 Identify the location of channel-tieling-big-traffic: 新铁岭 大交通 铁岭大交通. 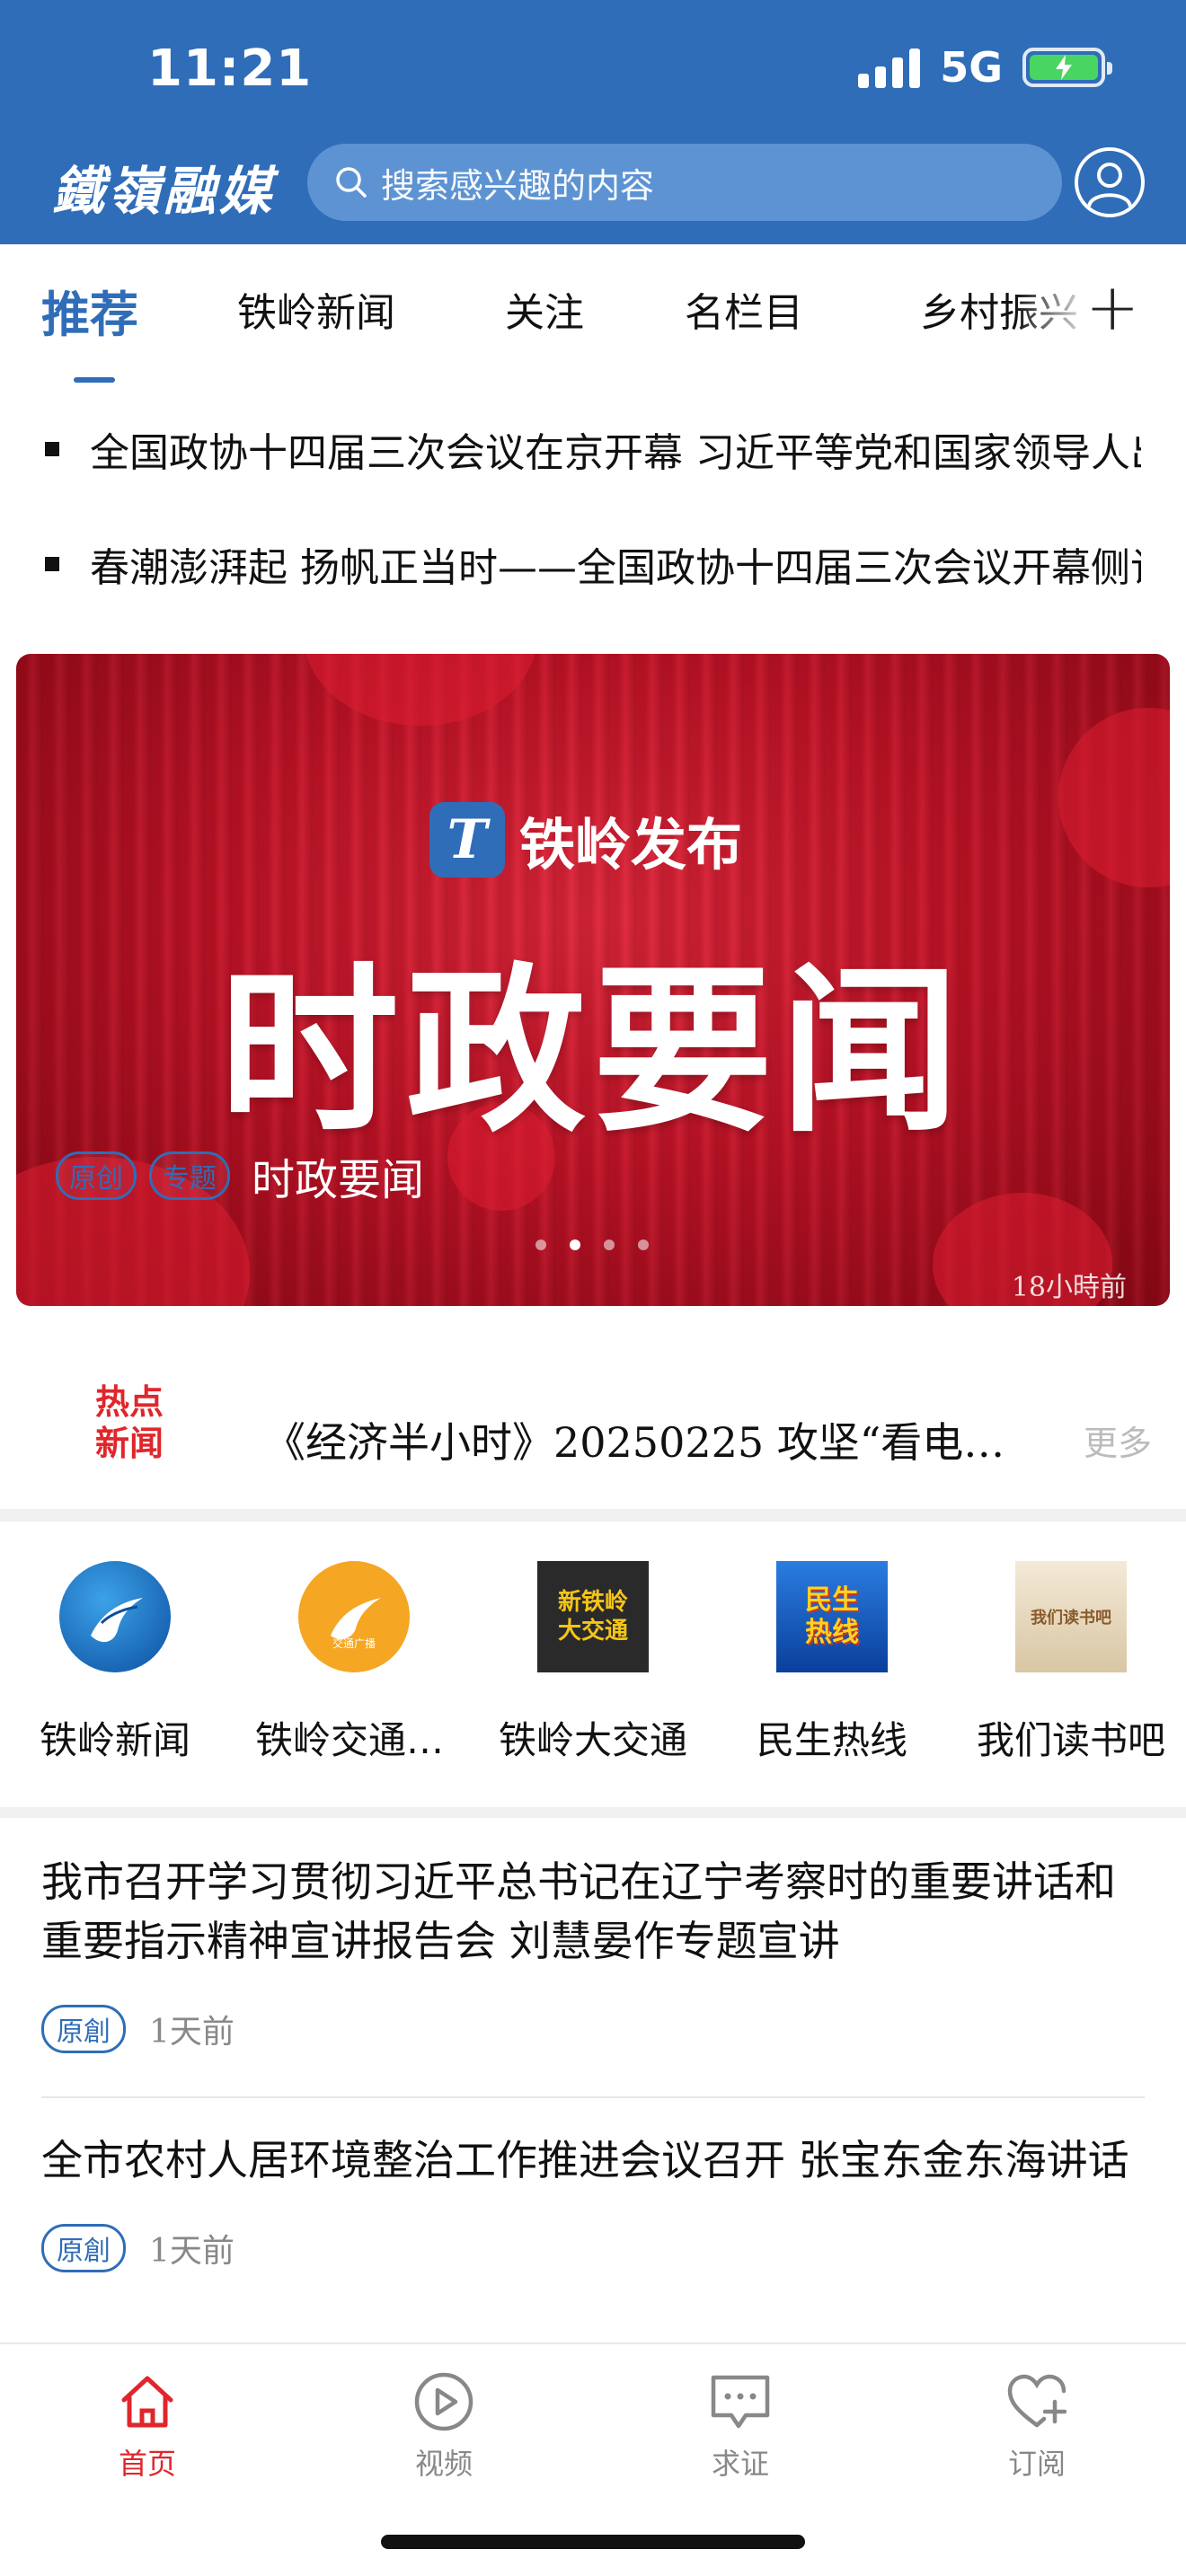
(593, 1663).